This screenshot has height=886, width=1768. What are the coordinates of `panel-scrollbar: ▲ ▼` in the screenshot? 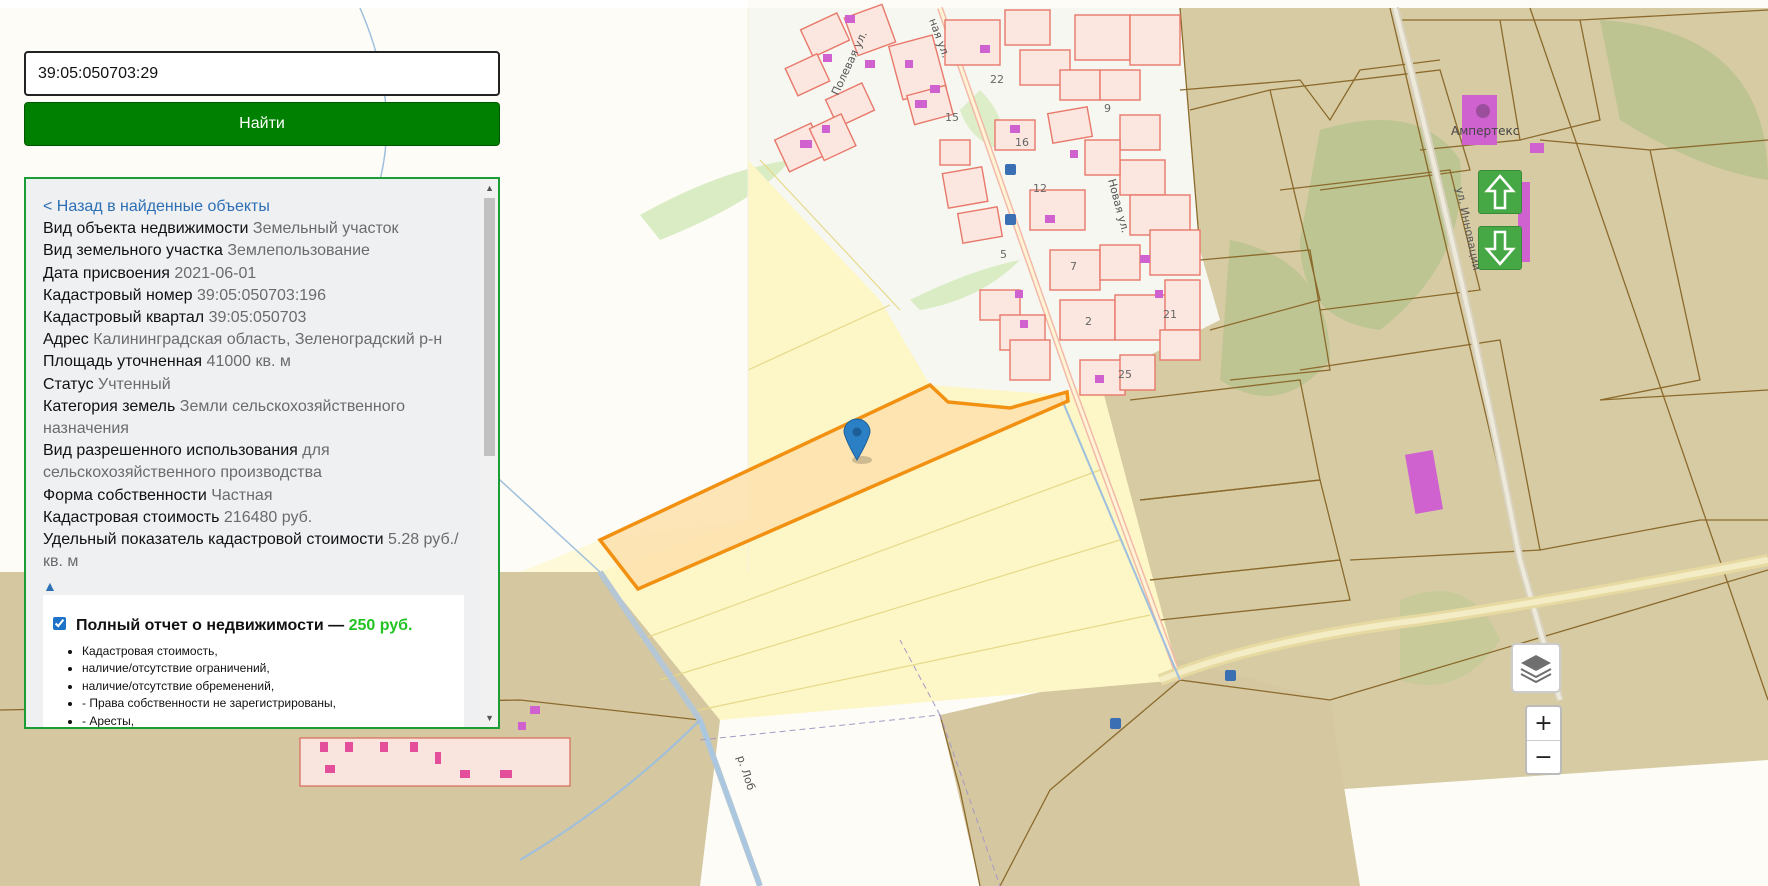 It's located at (489, 453).